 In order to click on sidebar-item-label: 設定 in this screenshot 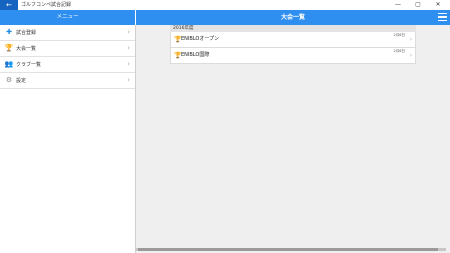, I will do `click(21, 81)`.